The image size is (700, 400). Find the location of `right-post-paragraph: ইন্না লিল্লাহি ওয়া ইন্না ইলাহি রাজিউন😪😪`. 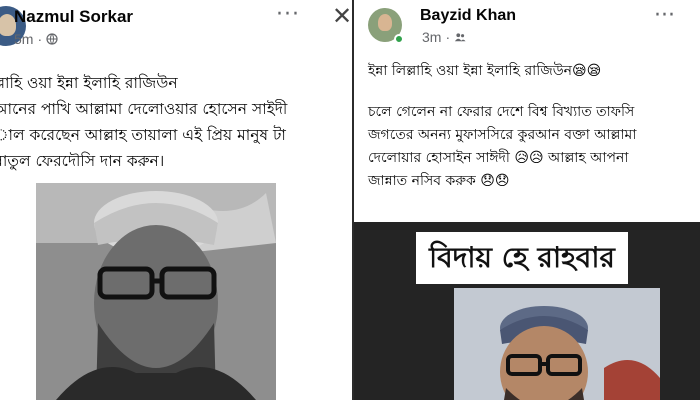

right-post-paragraph: ইন্না লিল্লাহি ওয়া ইন্না ইলাহি রাজিউন😪😪 is located at coordinates (485, 71).